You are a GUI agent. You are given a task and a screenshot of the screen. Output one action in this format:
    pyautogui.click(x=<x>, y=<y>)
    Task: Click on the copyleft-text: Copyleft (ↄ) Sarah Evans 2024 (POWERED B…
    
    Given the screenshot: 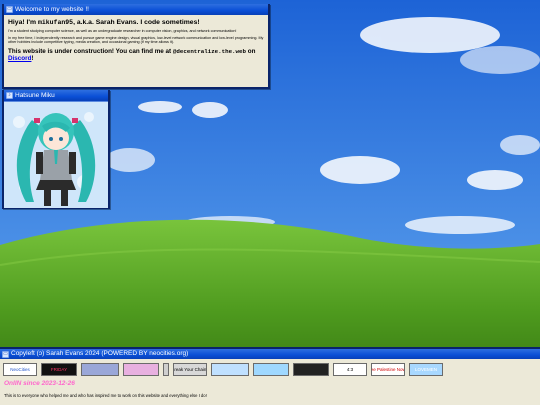 What is the action you would take?
    pyautogui.click(x=100, y=353)
    